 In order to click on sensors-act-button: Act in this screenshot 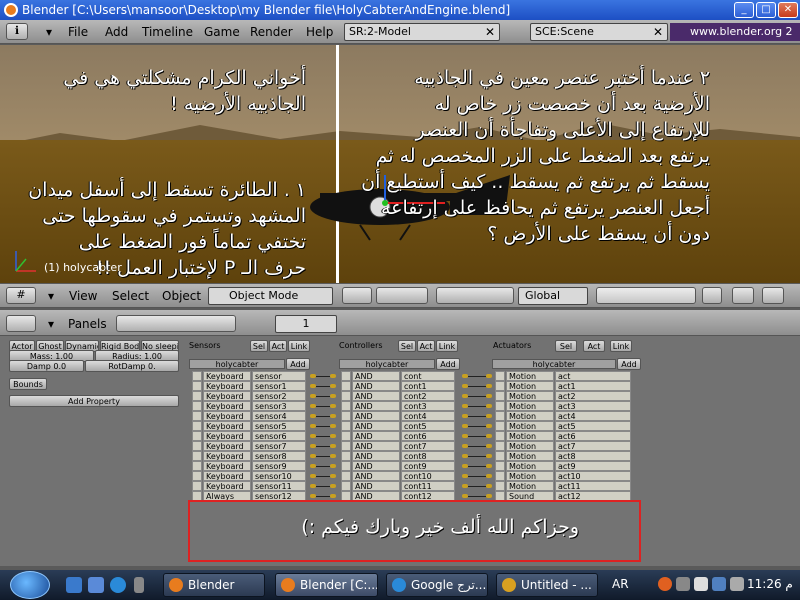, I will do `click(278, 346)`.